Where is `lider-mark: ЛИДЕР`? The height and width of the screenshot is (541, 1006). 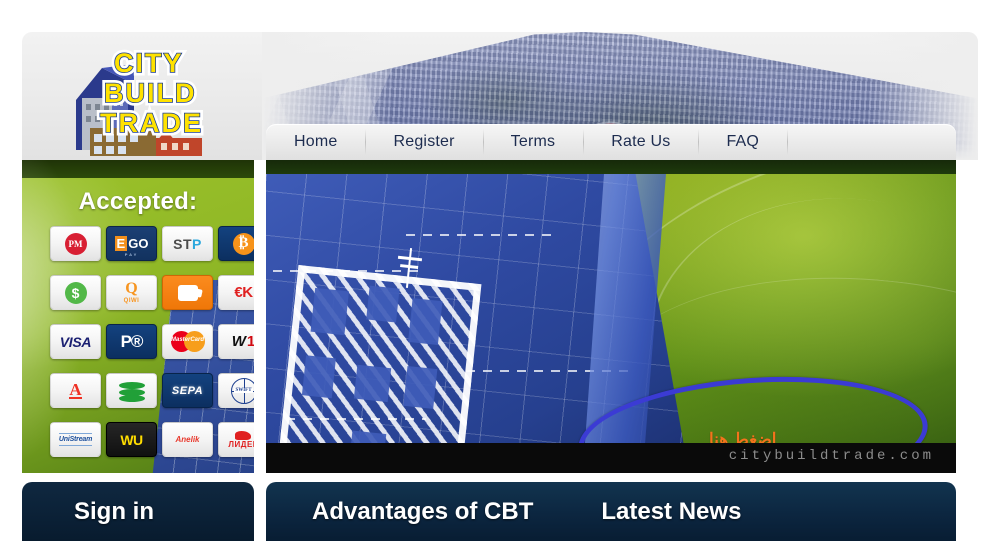
lider-mark: ЛИДЕР is located at coordinates (241, 439).